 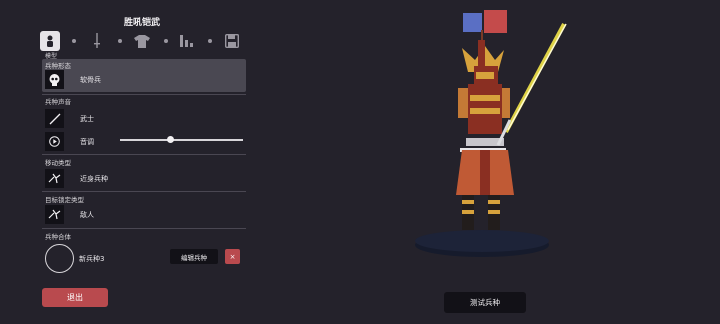 What do you see at coordinates (75, 297) in the screenshot?
I see `exit-button: 退出` at bounding box center [75, 297].